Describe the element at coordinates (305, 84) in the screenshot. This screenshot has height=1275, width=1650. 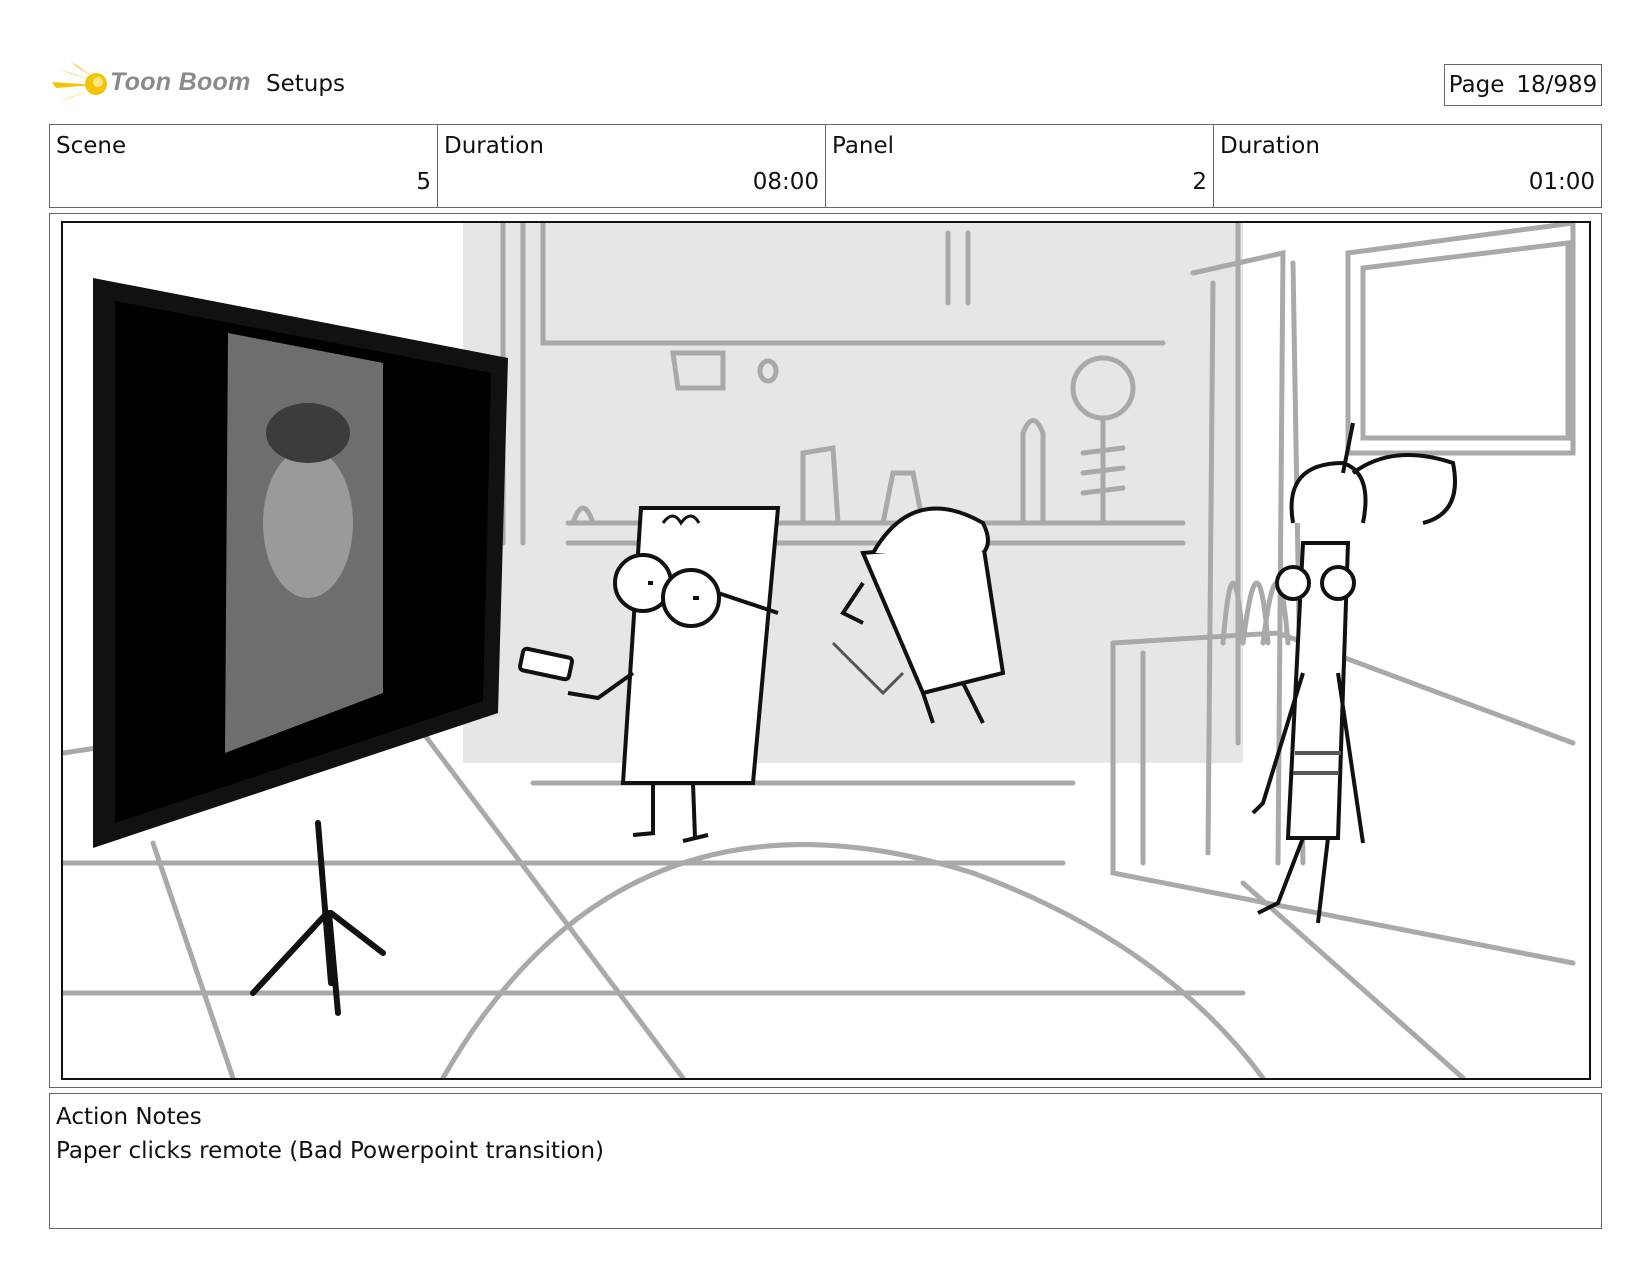
I see `document-title: Setups` at that location.